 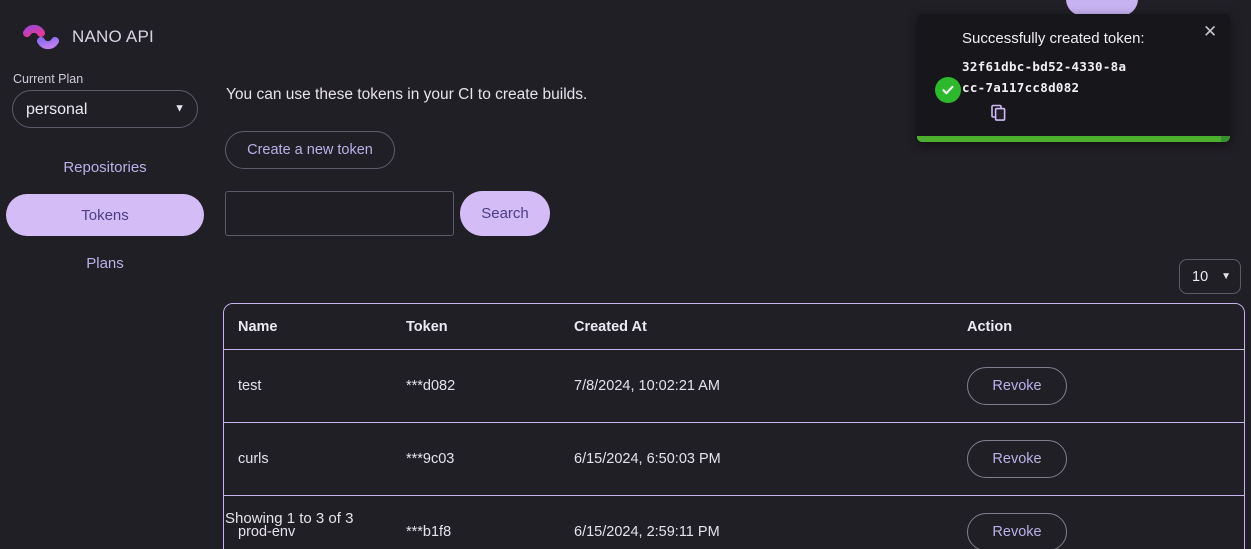 I want to click on sidebar-item-tokens: Tokens, so click(x=105, y=215).